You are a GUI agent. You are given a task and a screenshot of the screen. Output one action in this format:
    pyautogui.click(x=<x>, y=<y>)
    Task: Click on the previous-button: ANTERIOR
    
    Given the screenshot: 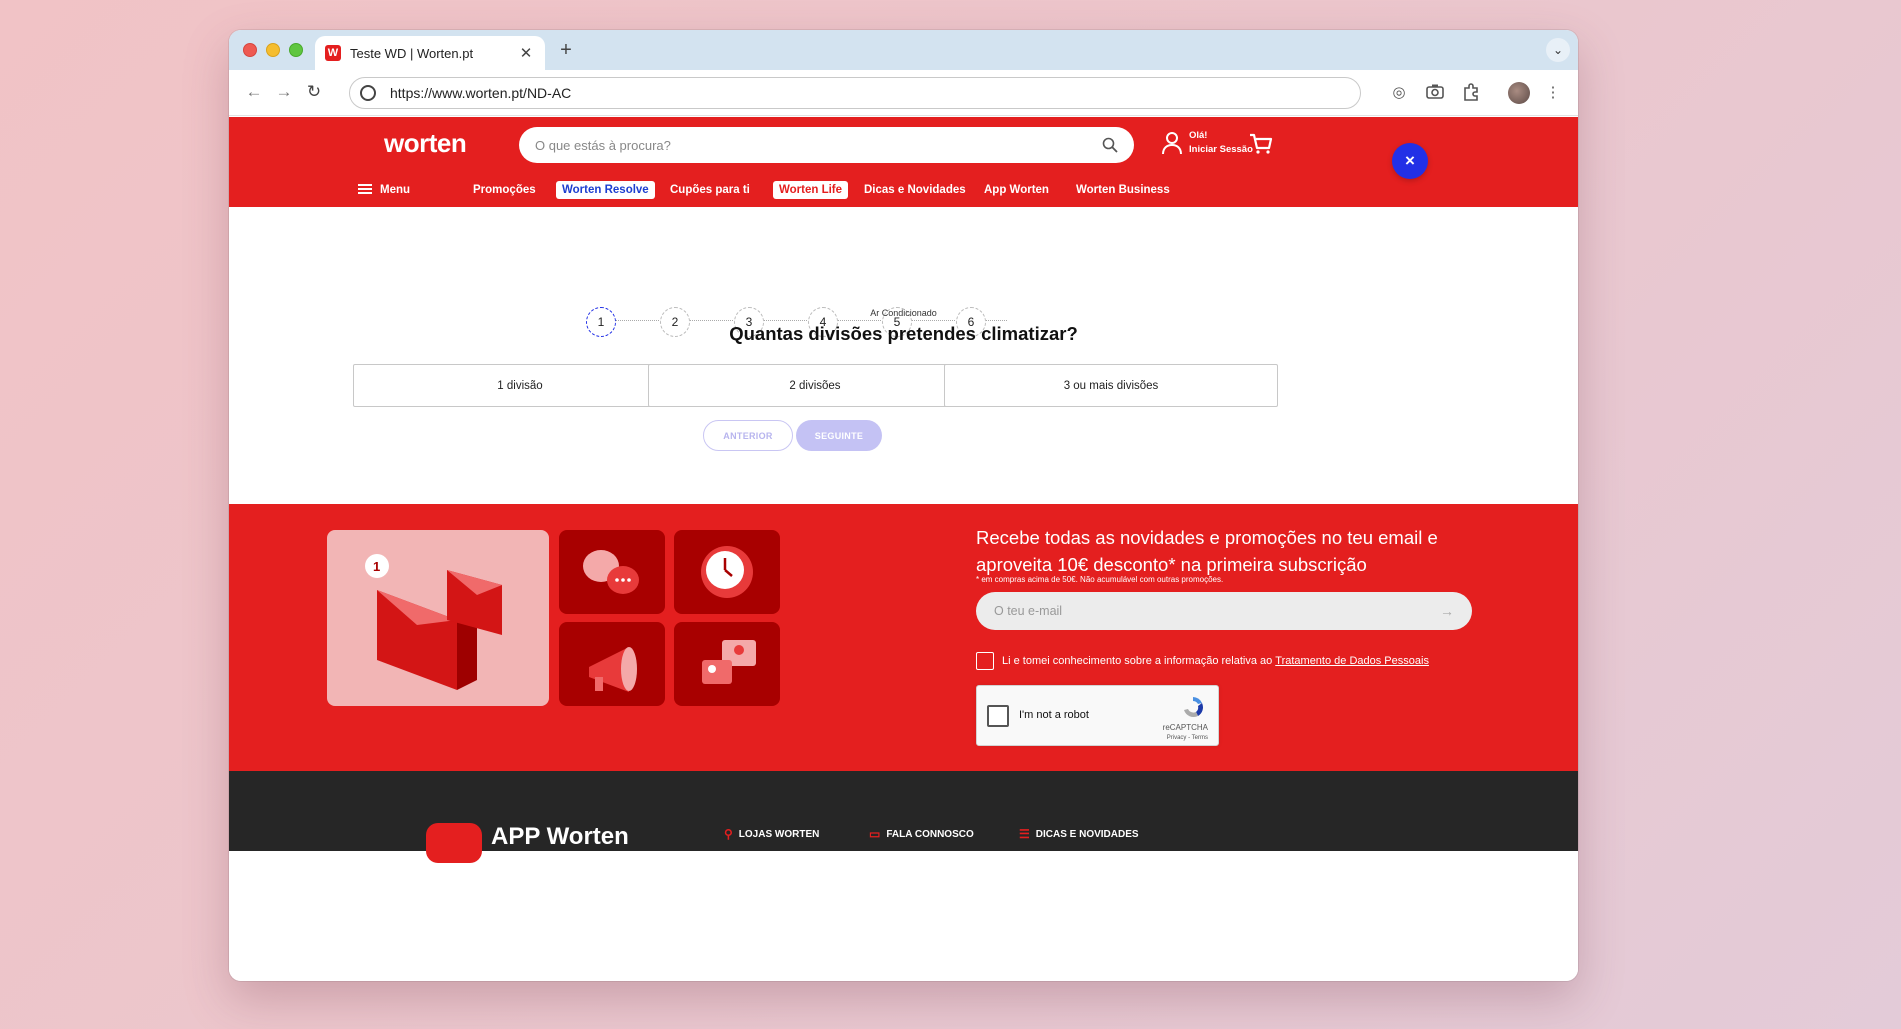 What is the action you would take?
    pyautogui.click(x=748, y=435)
    